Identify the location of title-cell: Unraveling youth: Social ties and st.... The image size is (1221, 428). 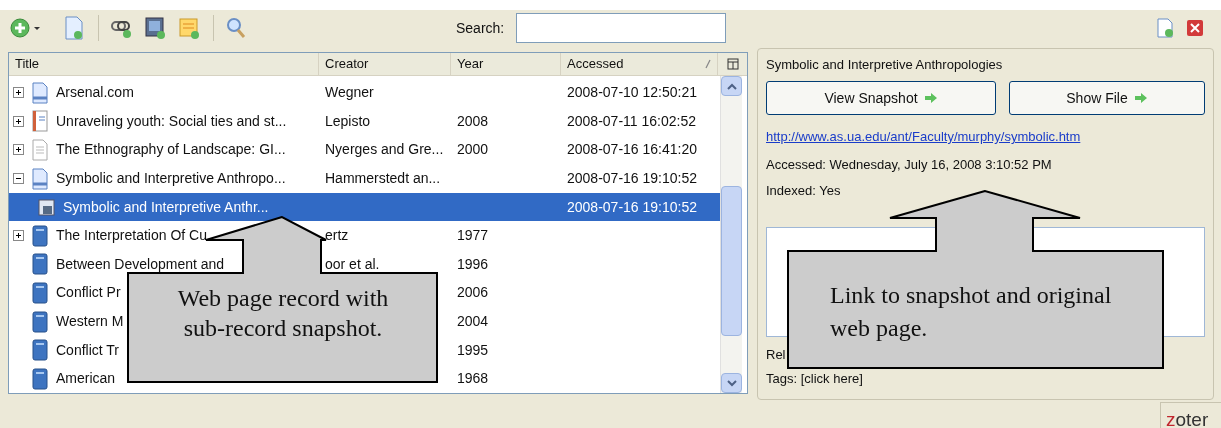
(171, 121).